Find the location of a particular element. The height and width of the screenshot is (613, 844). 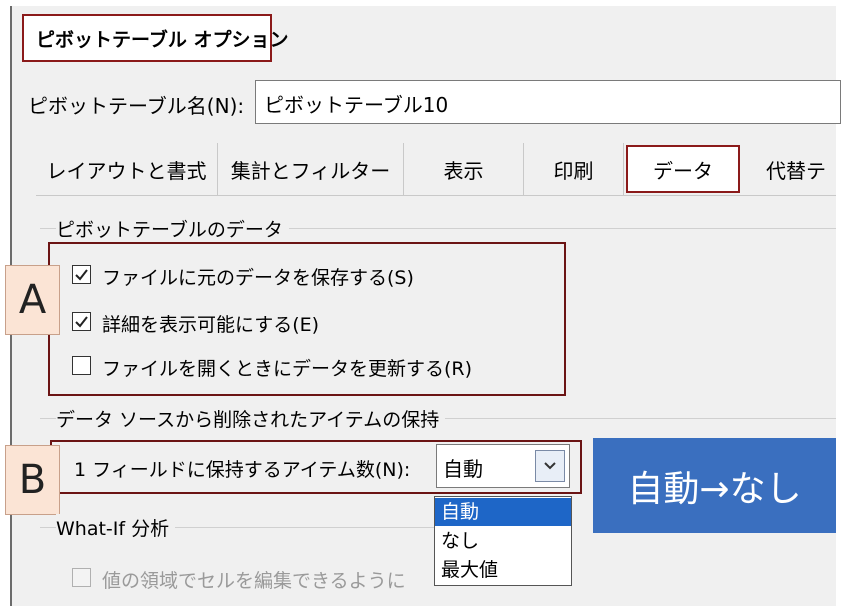

tab-bar: レイアウトと書式 集計とフィルター 表示 印刷 データ 代替テ is located at coordinates (436, 169).